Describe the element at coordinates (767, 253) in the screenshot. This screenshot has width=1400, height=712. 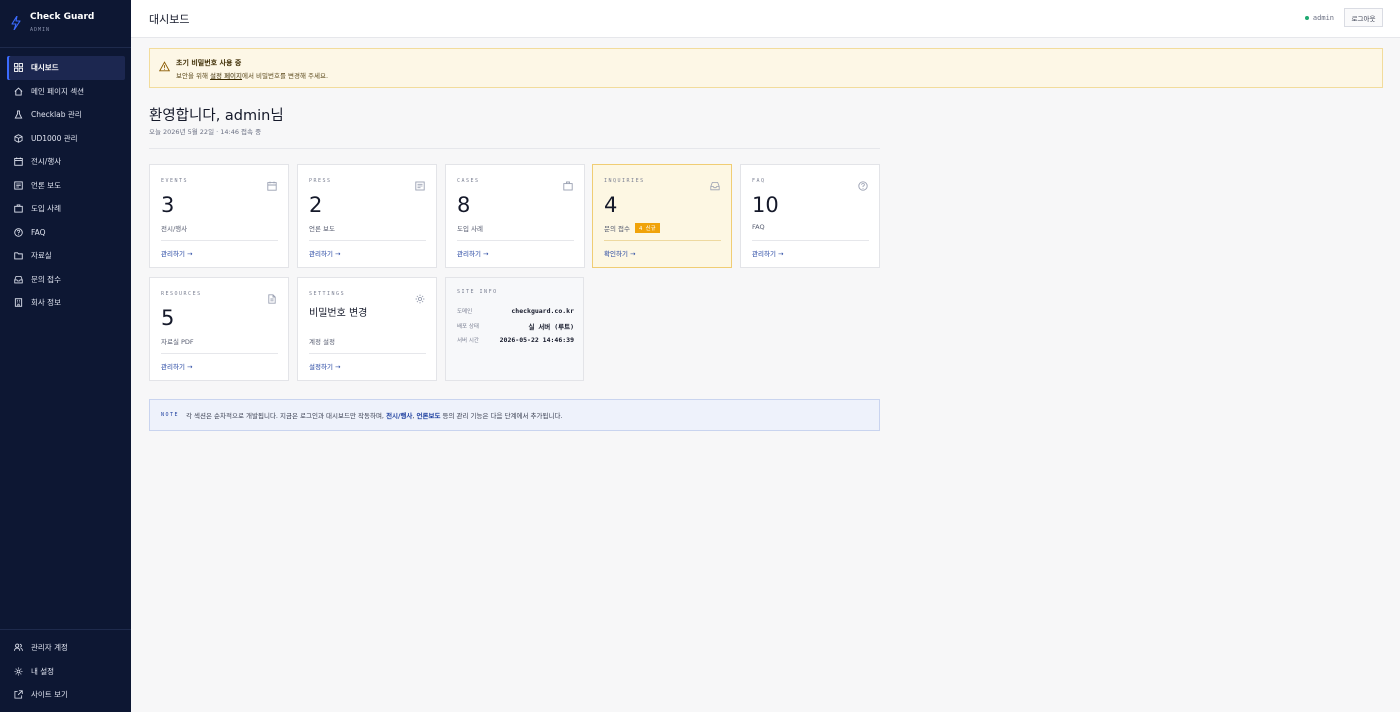
I see `manage-faq-link: 관리하기 →` at that location.